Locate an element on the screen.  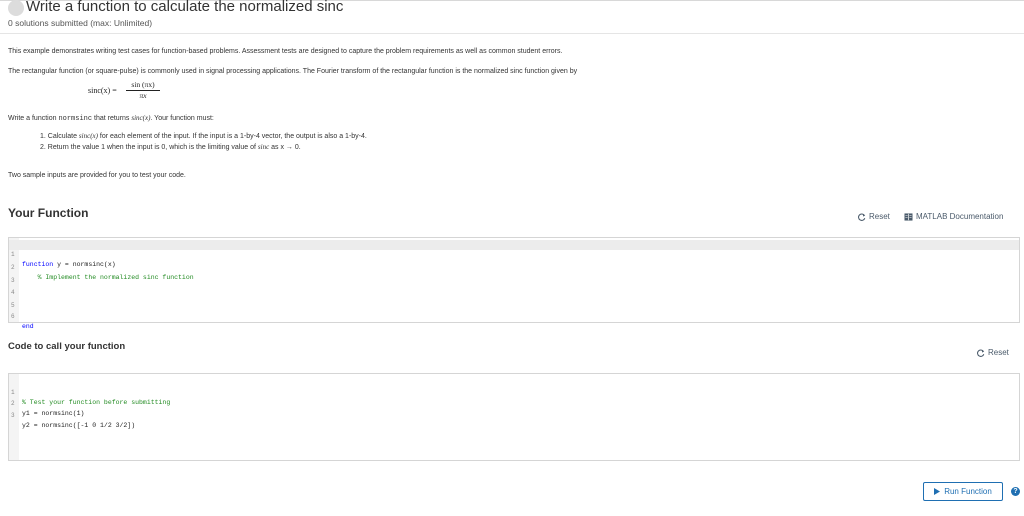
matlab-documentation-link: MATLAB Documentation is located at coordinates (953, 216).